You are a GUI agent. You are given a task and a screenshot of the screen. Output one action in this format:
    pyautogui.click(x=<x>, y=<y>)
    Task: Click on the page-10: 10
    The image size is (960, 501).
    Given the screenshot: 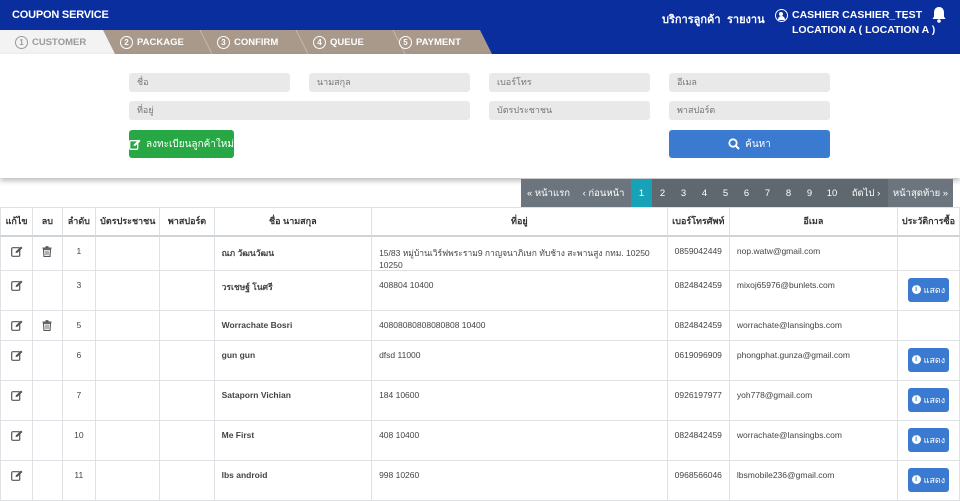 What is the action you would take?
    pyautogui.click(x=832, y=193)
    